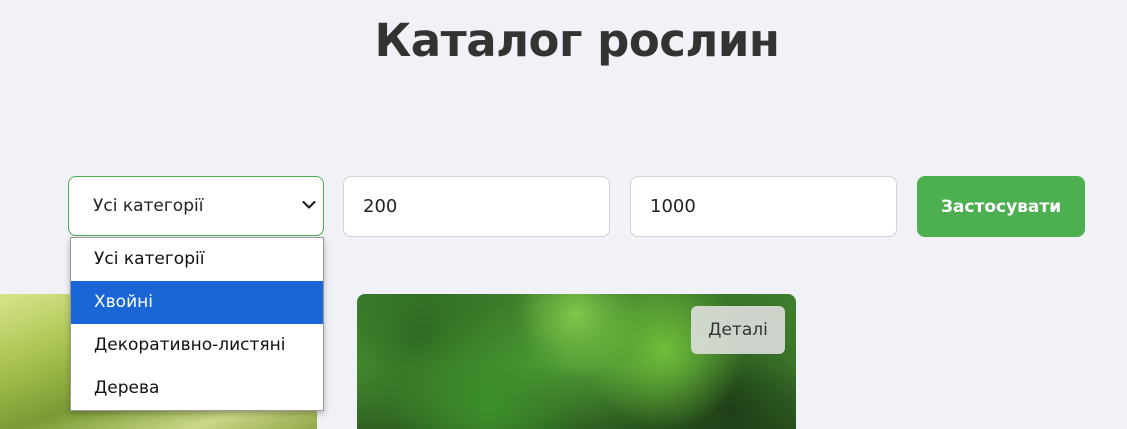 The width and height of the screenshot is (1127, 429). I want to click on dropdown-option-decorative-deciduous: Декоративно-листяні, so click(197, 345).